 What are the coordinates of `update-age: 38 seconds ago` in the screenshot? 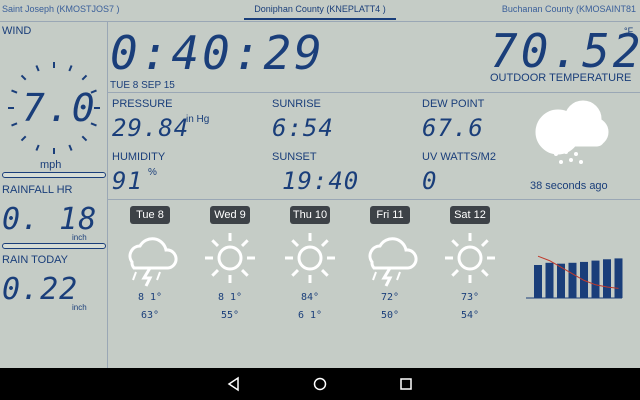 It's located at (569, 186).